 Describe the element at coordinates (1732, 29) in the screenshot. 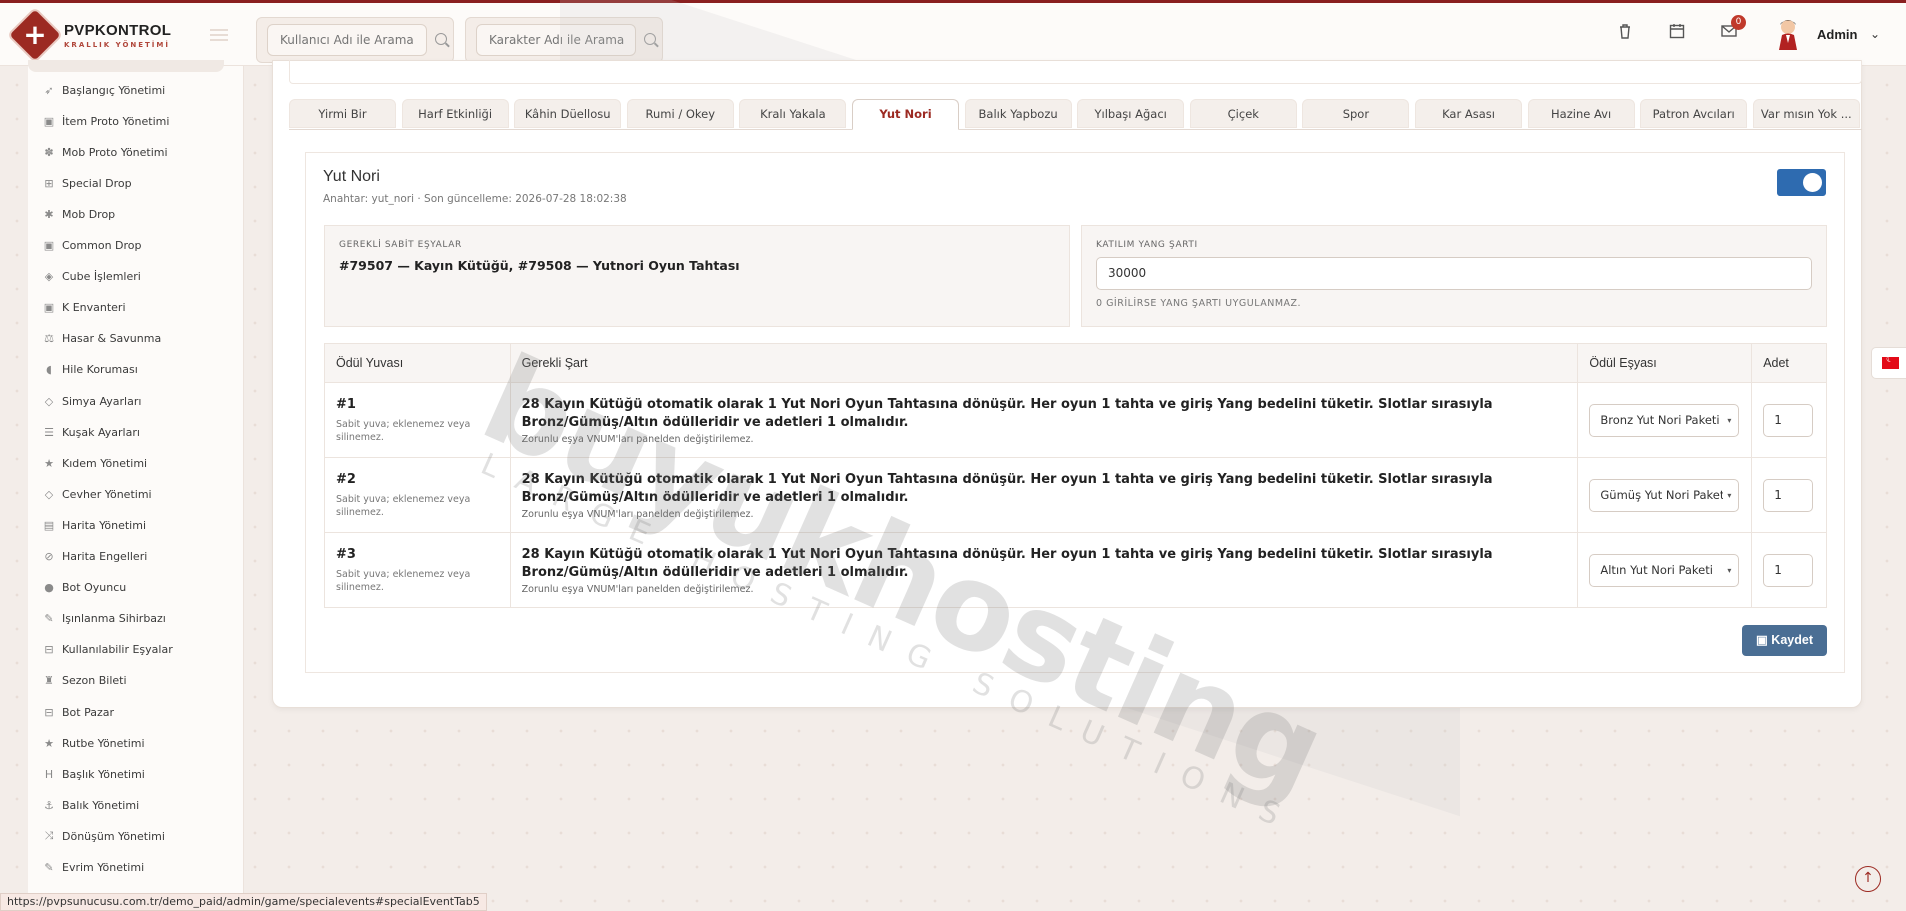

I see `chart-mail-icon: 0` at that location.